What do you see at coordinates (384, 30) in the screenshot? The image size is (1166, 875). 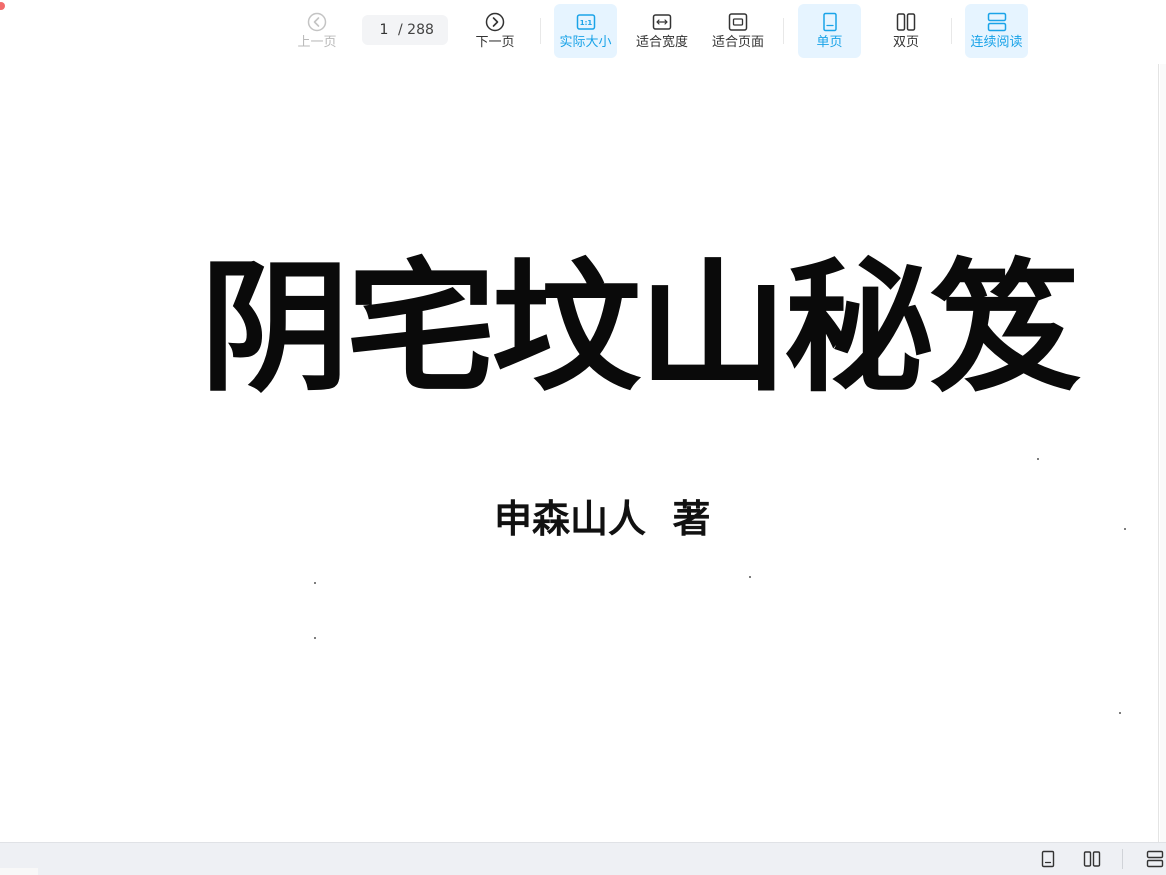 I see `page-number-input` at bounding box center [384, 30].